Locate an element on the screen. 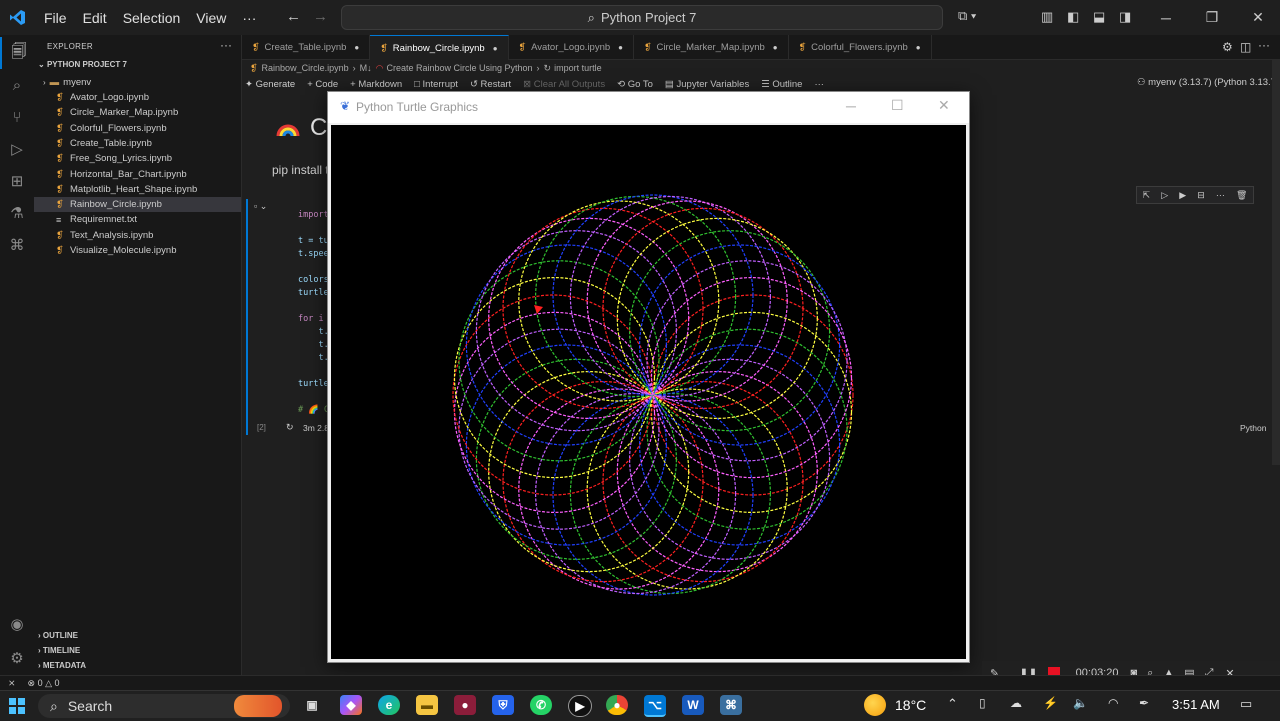  cell-language: Python is located at coordinates (1253, 428).